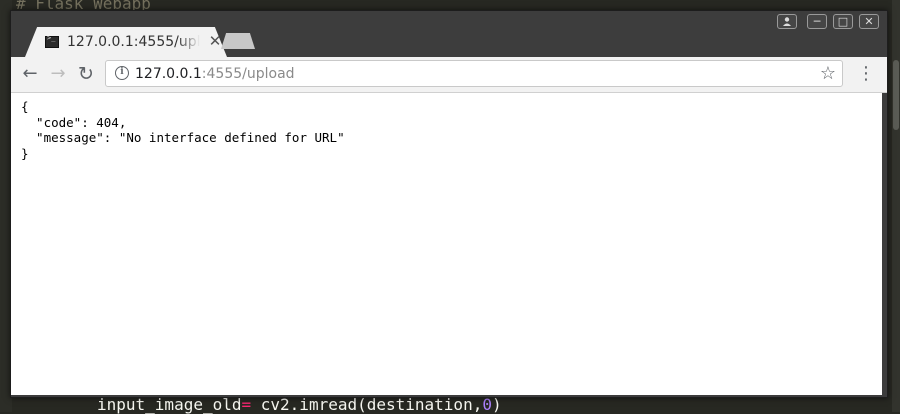 Image resolution: width=900 pixels, height=414 pixels. What do you see at coordinates (86, 74) in the screenshot?
I see `reload-icon: ↻` at bounding box center [86, 74].